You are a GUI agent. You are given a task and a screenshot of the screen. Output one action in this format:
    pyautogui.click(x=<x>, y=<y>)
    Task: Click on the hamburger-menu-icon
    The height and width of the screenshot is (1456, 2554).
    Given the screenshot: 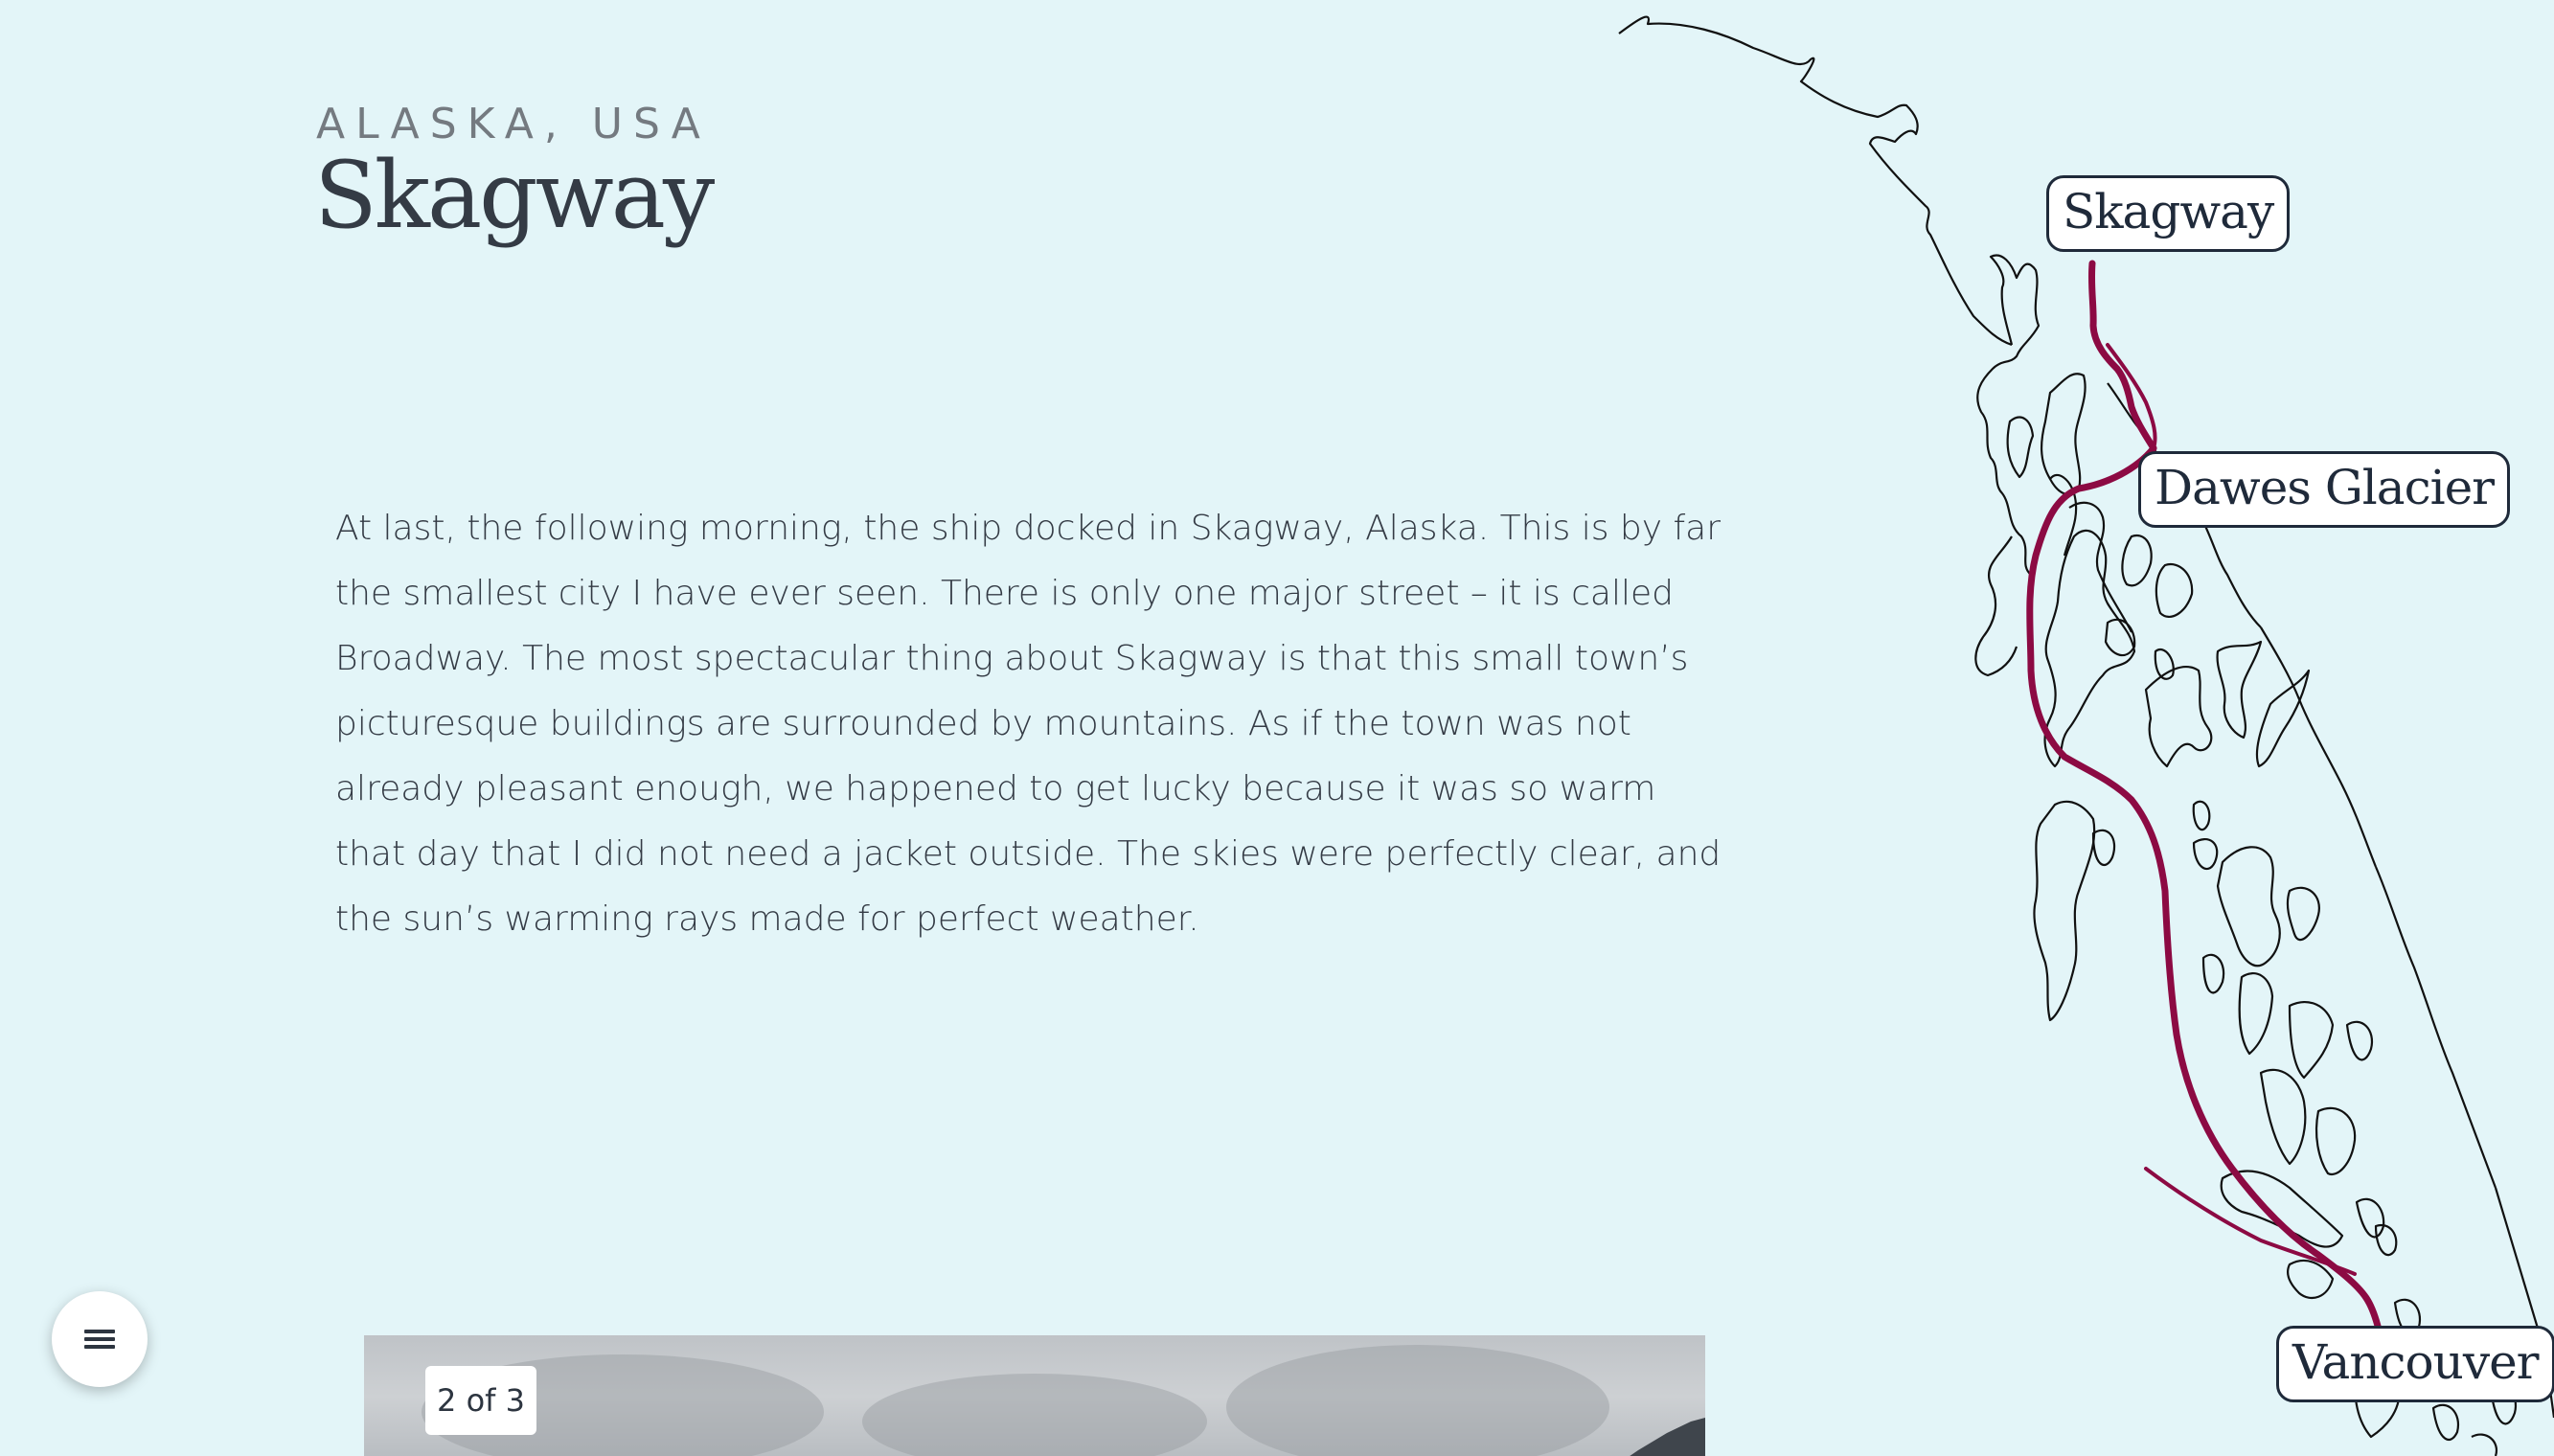 What is the action you would take?
    pyautogui.click(x=99, y=1340)
    